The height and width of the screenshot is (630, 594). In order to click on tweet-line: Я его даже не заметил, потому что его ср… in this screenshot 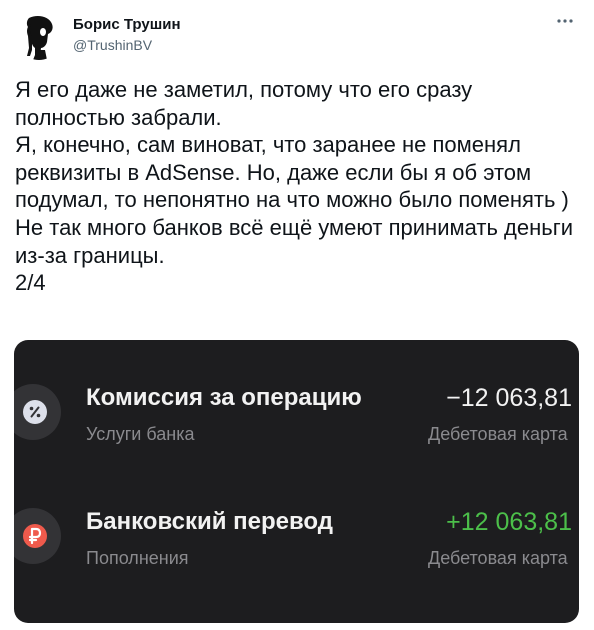, I will do `click(244, 103)`.